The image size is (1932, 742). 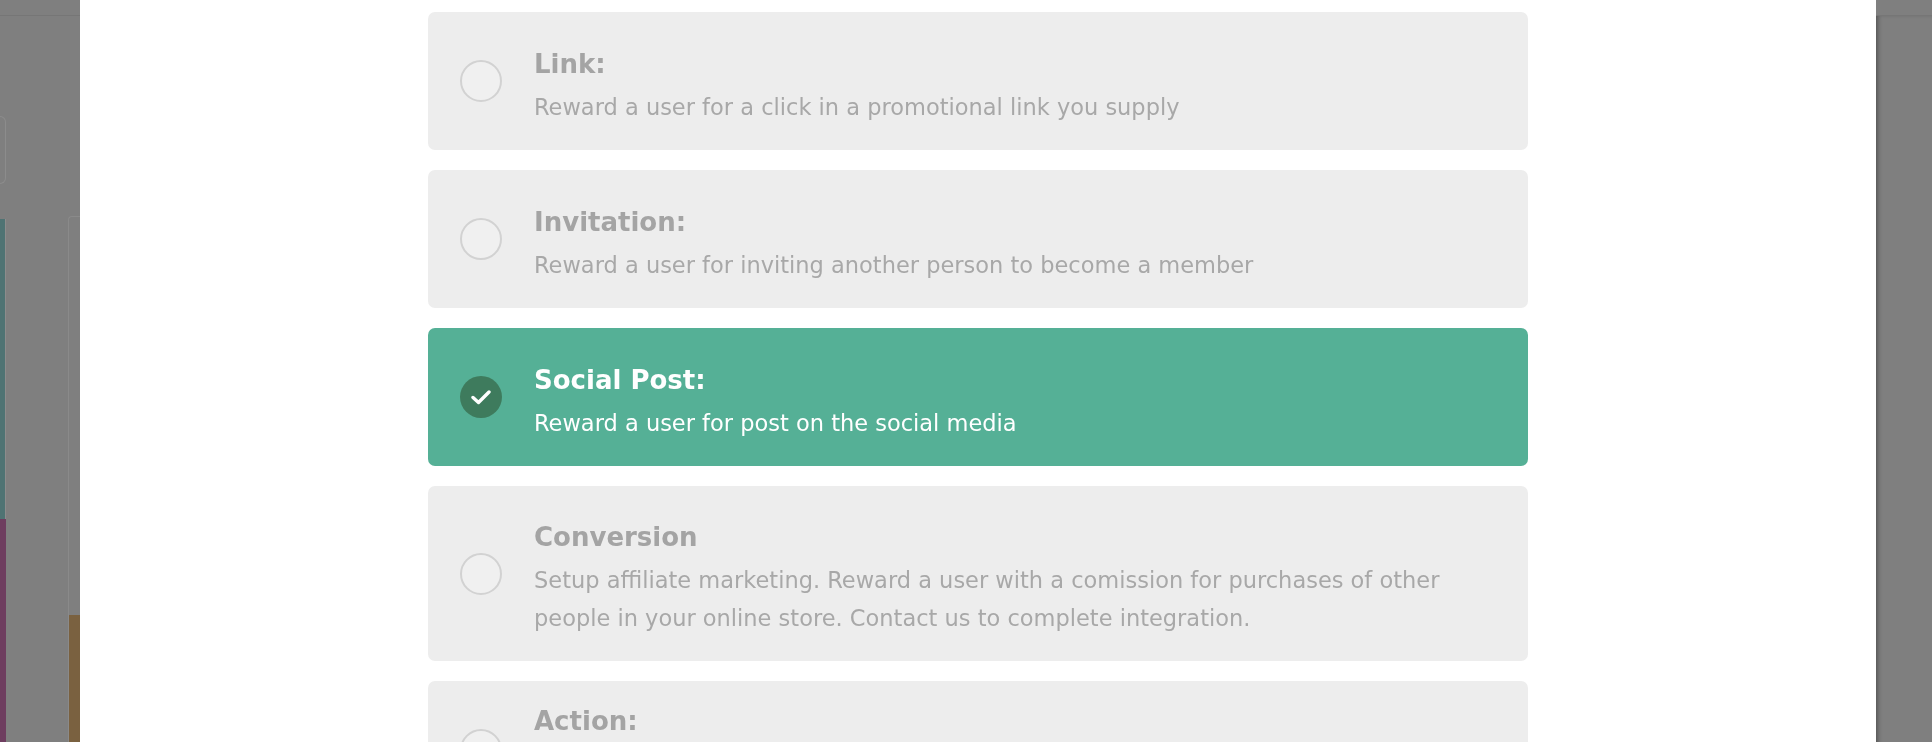 What do you see at coordinates (775, 423) in the screenshot?
I see `option-description: Reward a user for post on the social media` at bounding box center [775, 423].